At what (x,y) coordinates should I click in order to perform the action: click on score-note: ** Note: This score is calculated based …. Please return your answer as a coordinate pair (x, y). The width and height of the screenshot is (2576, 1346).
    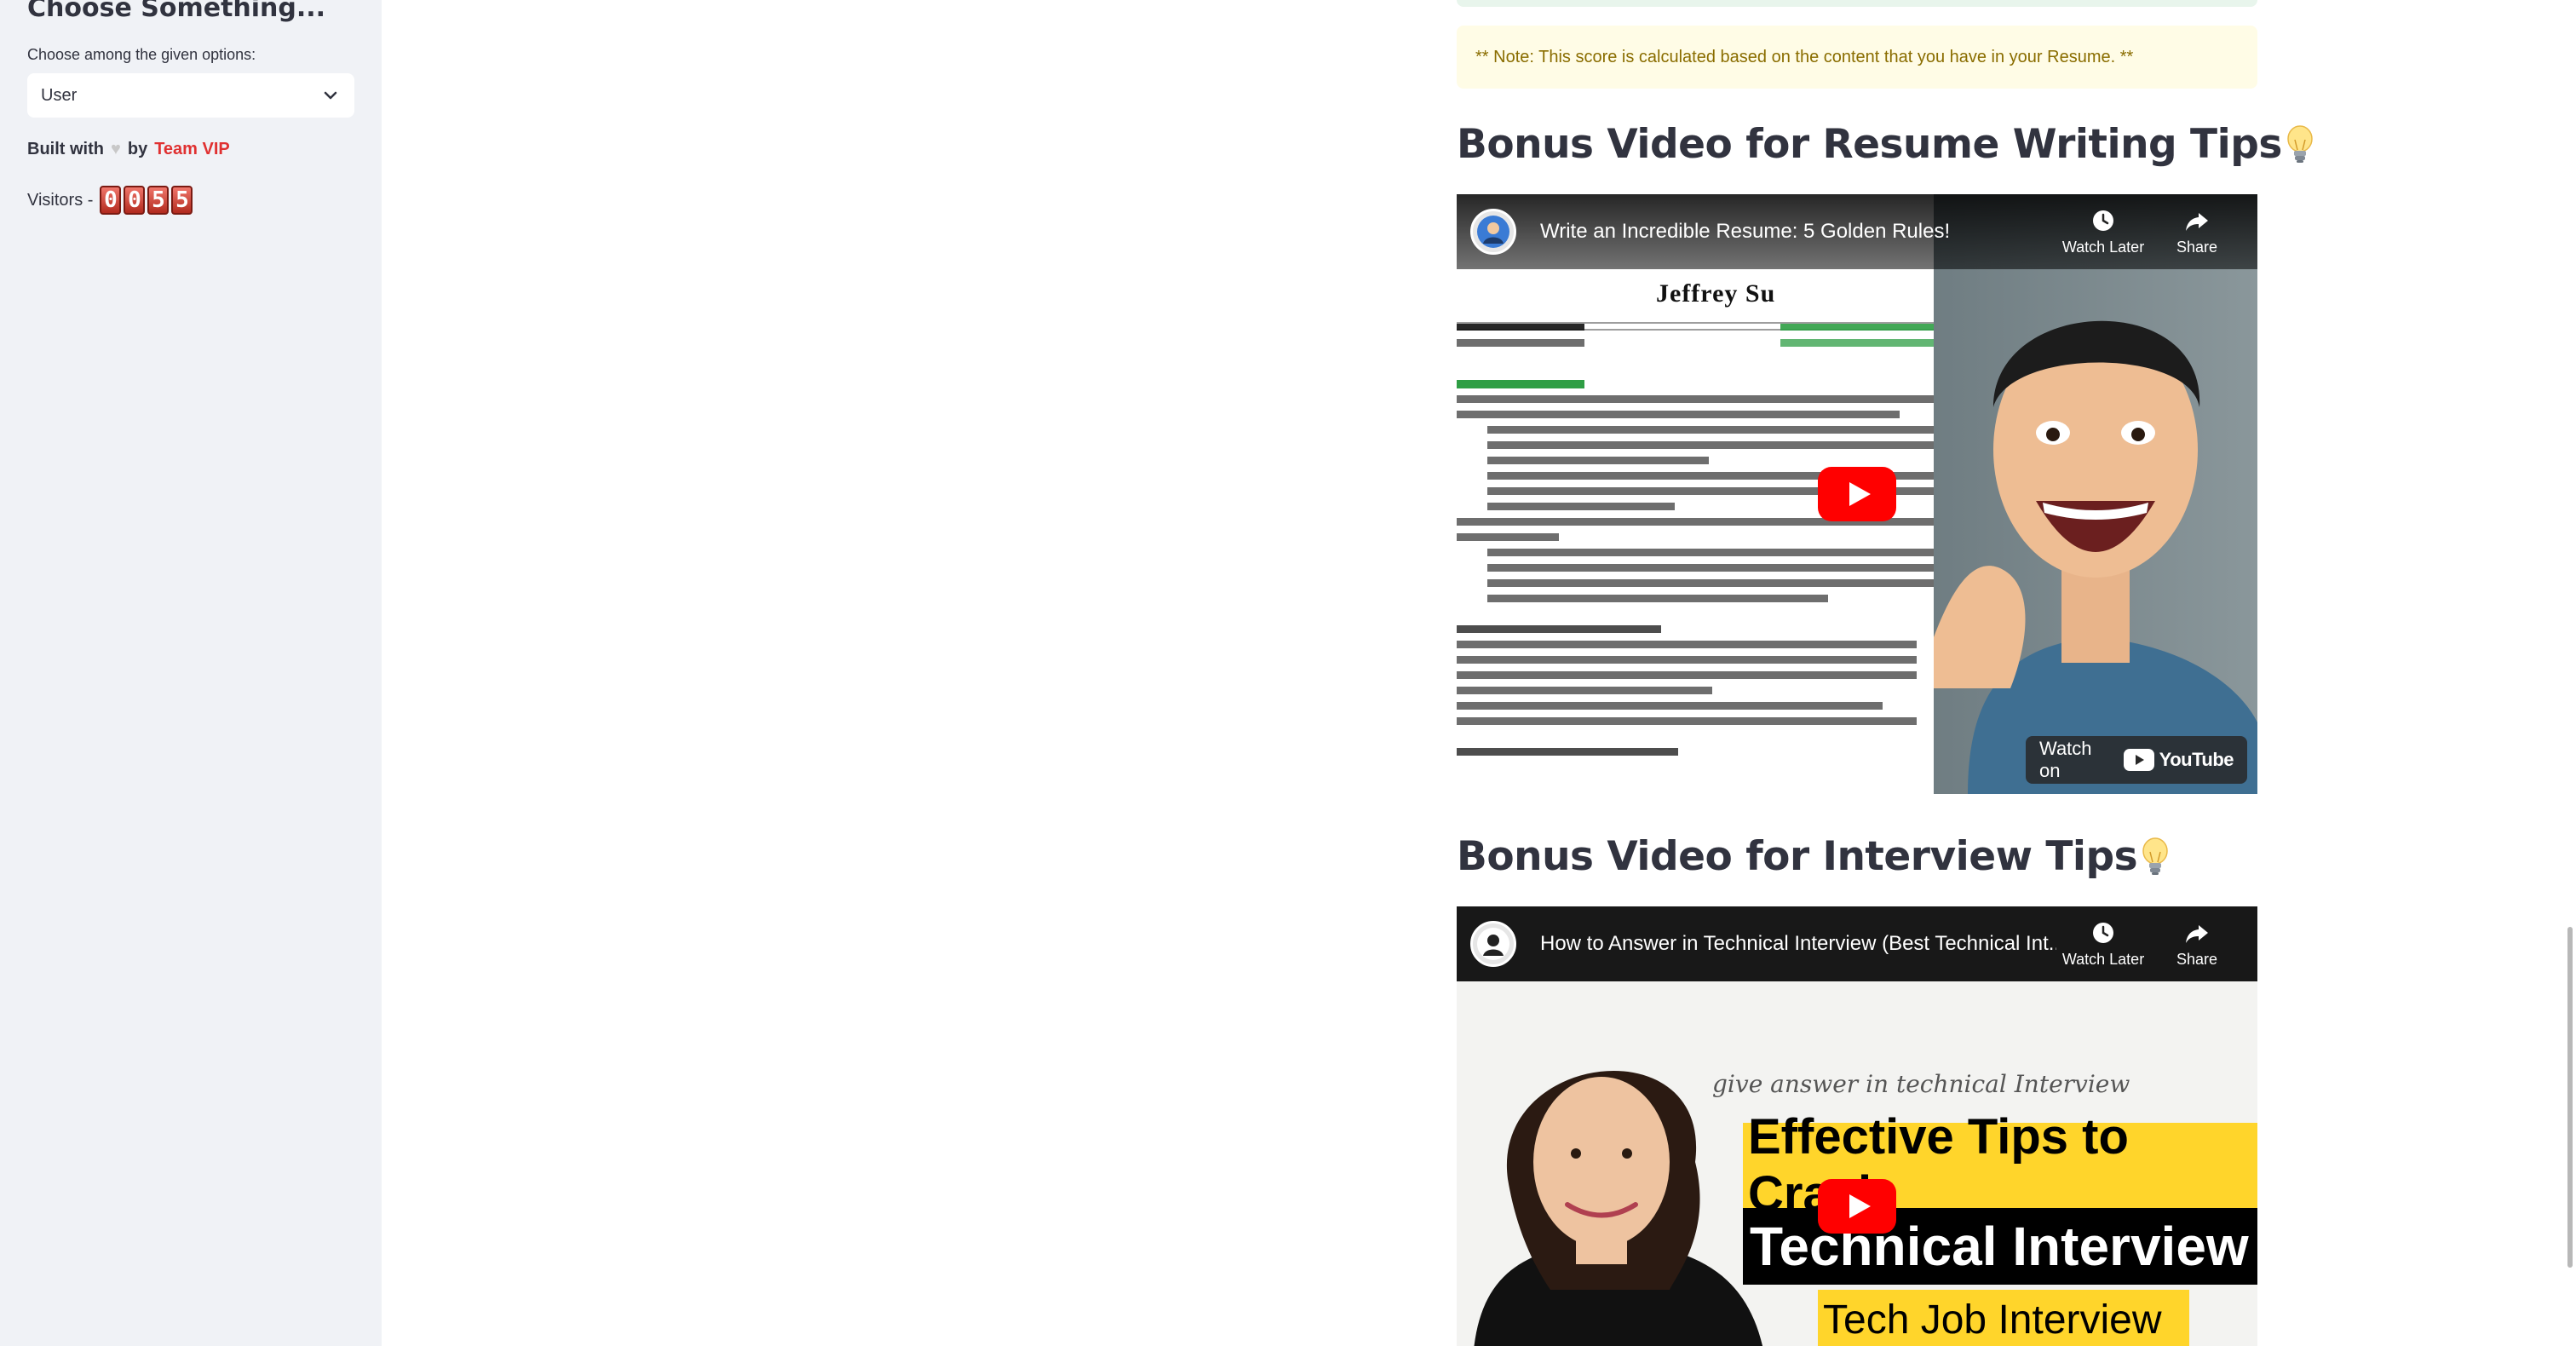
    Looking at the image, I should click on (1857, 58).